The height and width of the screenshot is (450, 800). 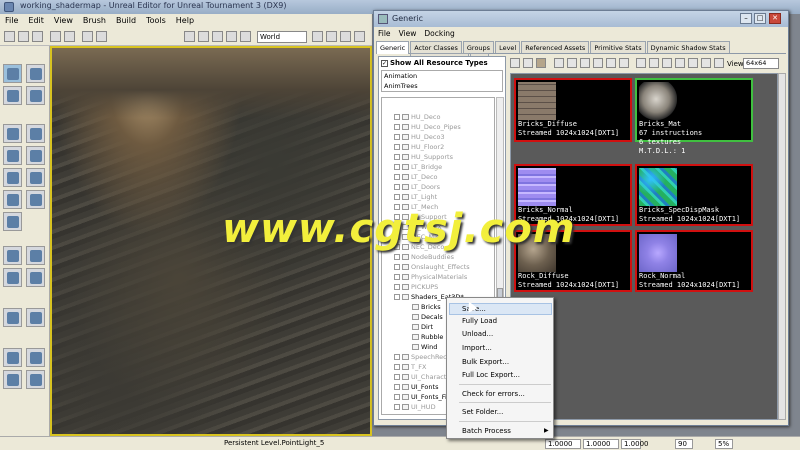 I want to click on package-tree-item: LT_Bridge, so click(x=418, y=167).